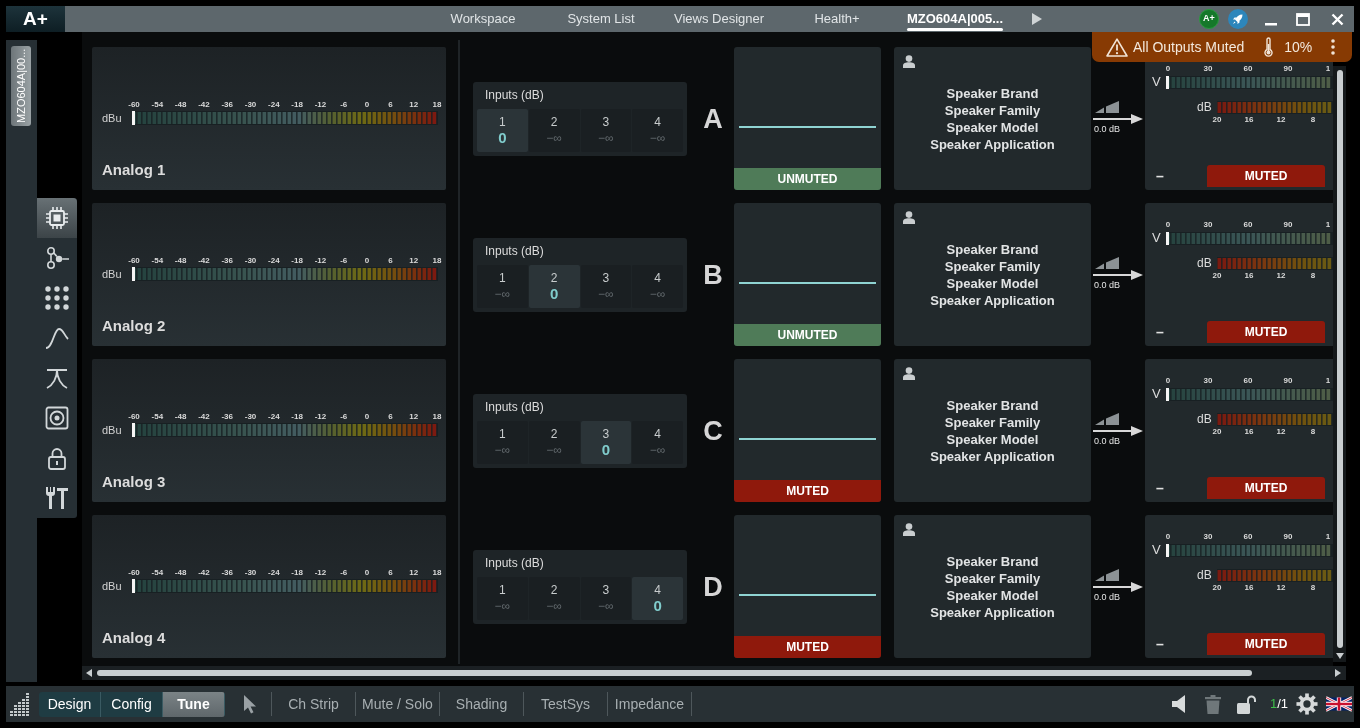 The width and height of the screenshot is (1360, 728). Describe the element at coordinates (1307, 704) in the screenshot. I see `settings-icon` at that location.